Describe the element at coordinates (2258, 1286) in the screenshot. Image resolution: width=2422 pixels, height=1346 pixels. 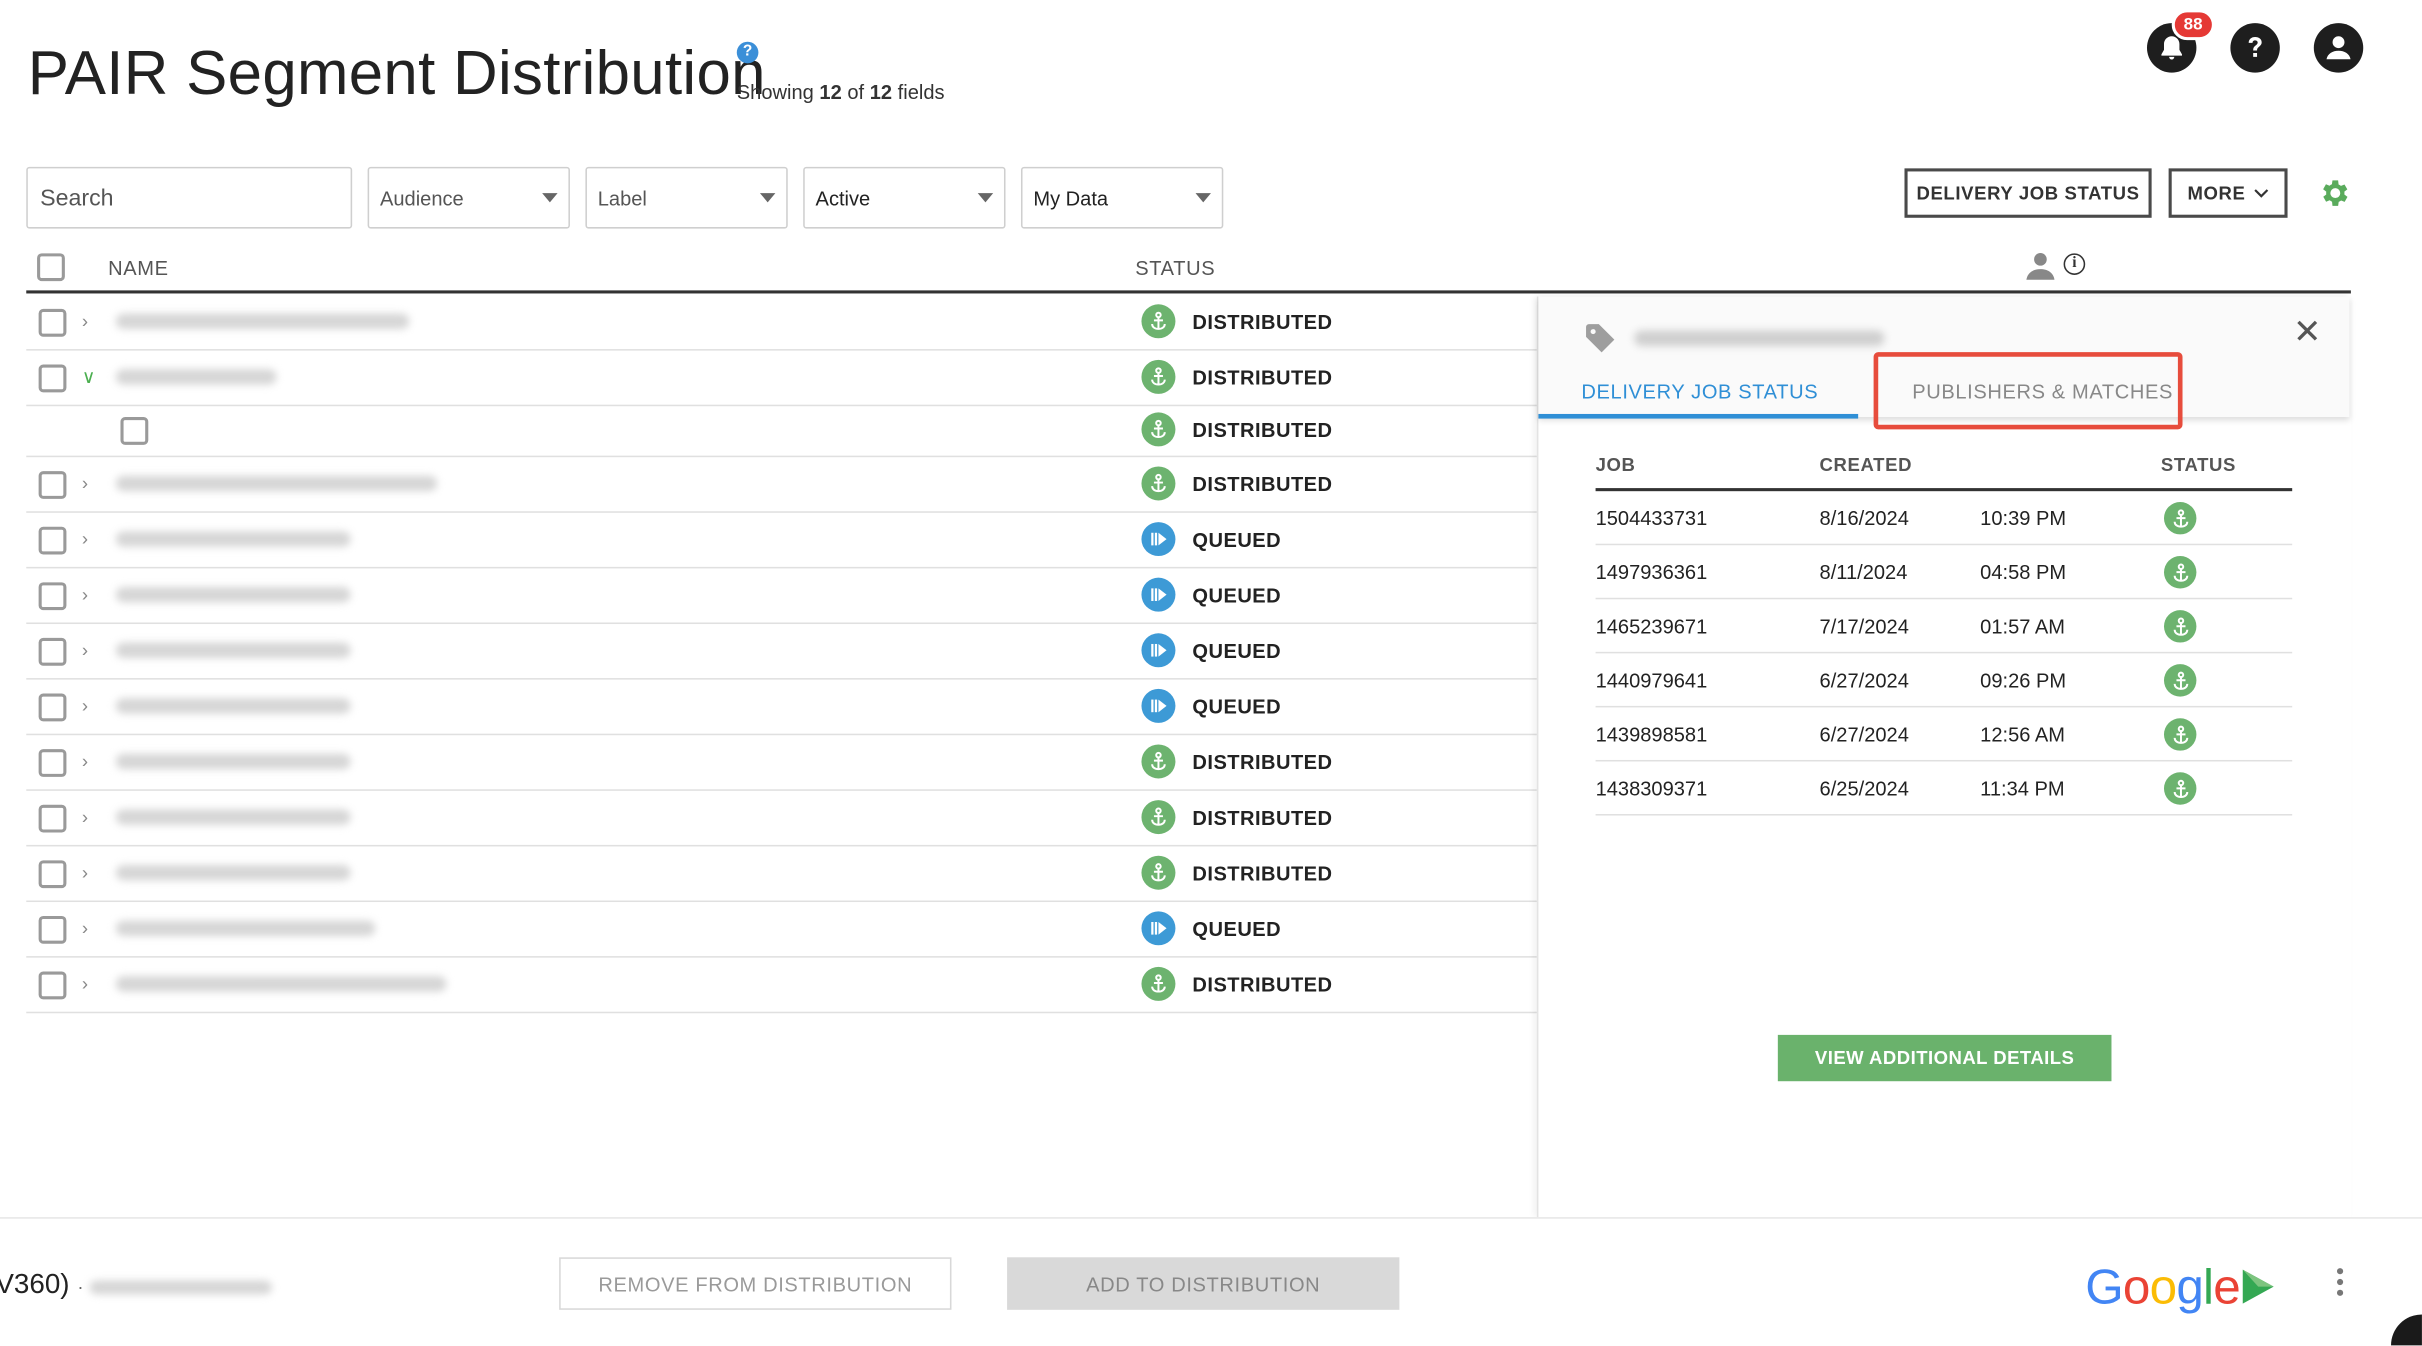
I see `play-triangle-icon` at that location.